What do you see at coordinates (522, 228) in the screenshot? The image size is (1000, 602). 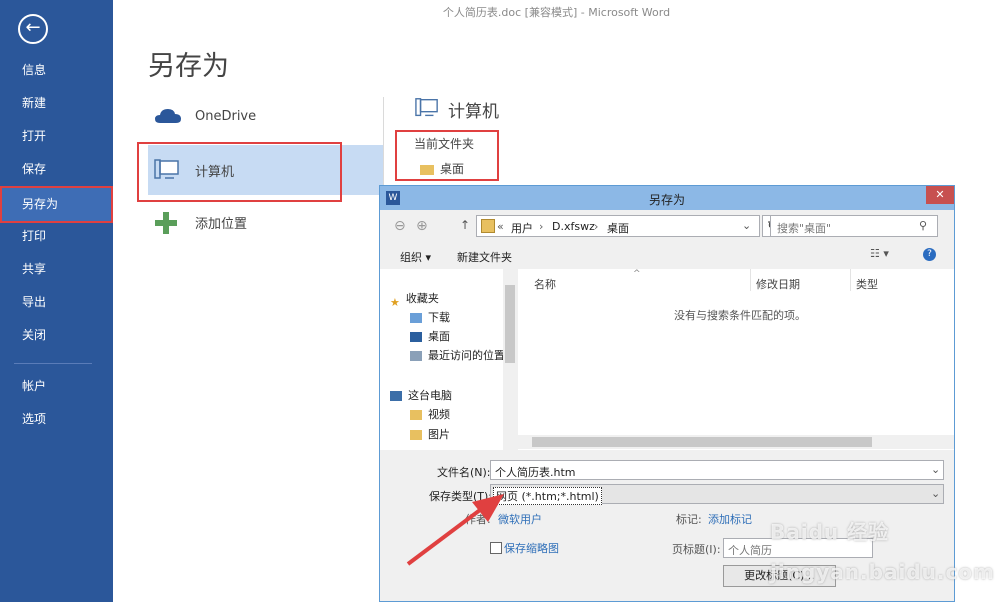 I see `breadcrumb-item: 用户` at bounding box center [522, 228].